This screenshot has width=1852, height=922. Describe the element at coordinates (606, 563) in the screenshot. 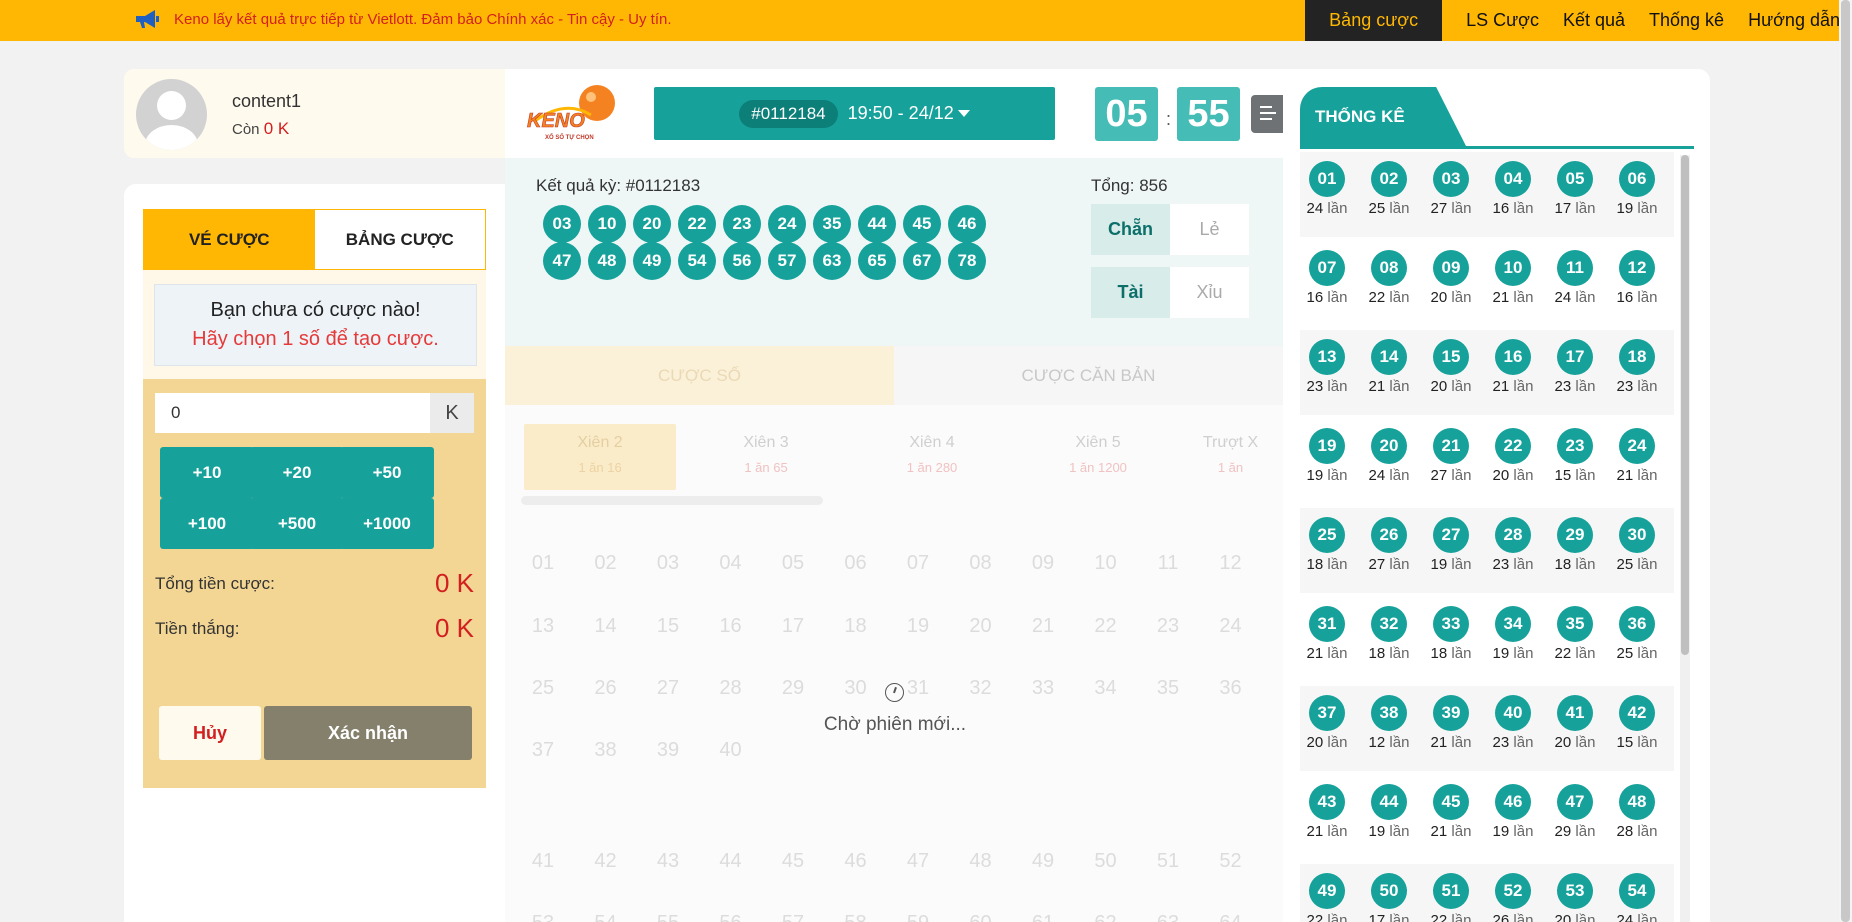

I see `number-cell: 02` at that location.